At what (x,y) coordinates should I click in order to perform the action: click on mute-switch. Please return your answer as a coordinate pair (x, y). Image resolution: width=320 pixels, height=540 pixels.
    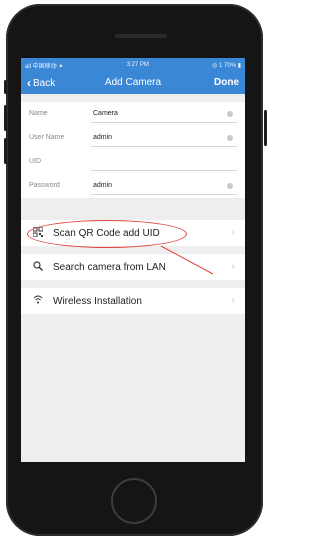
    Looking at the image, I should click on (5, 87).